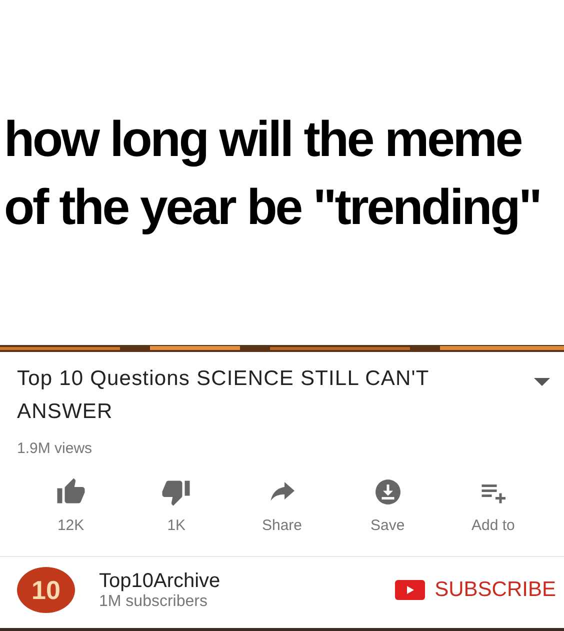 This screenshot has height=631, width=564. Describe the element at coordinates (387, 505) in the screenshot. I see `save-button: Save` at that location.